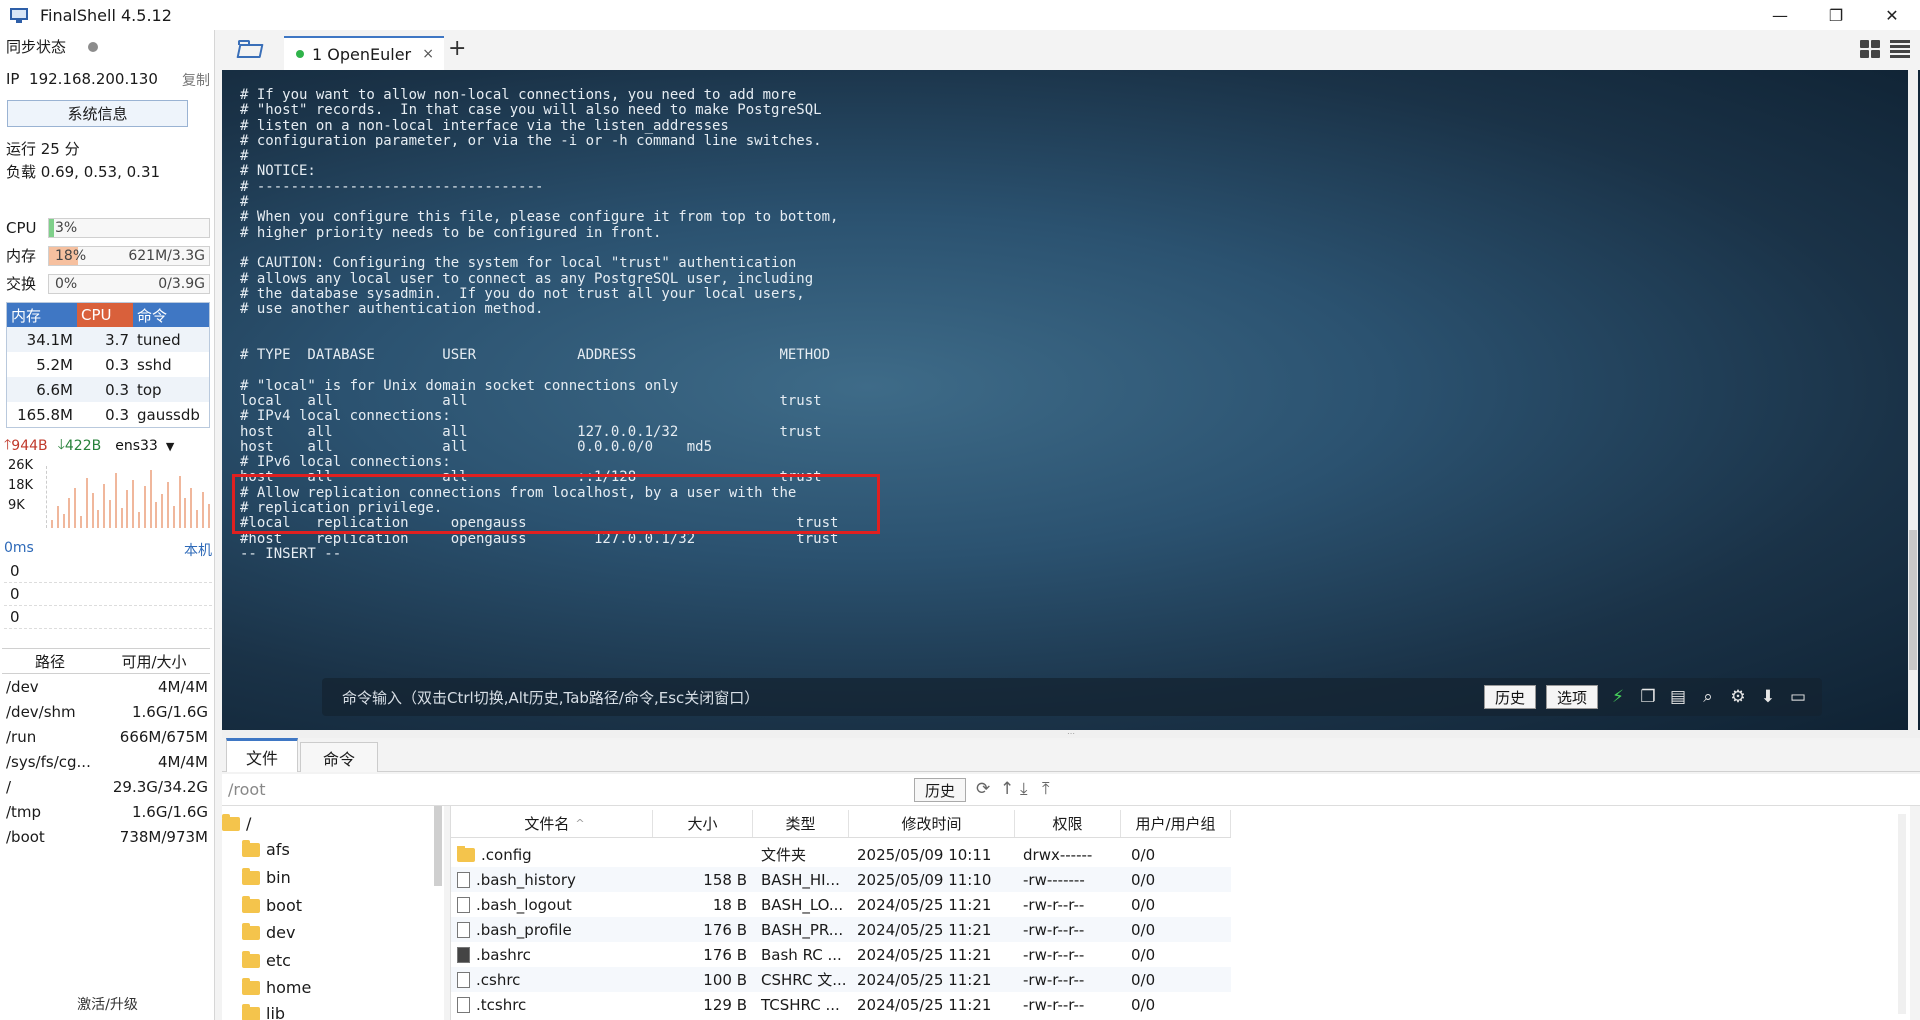  I want to click on minimize-button: —, so click(1780, 15).